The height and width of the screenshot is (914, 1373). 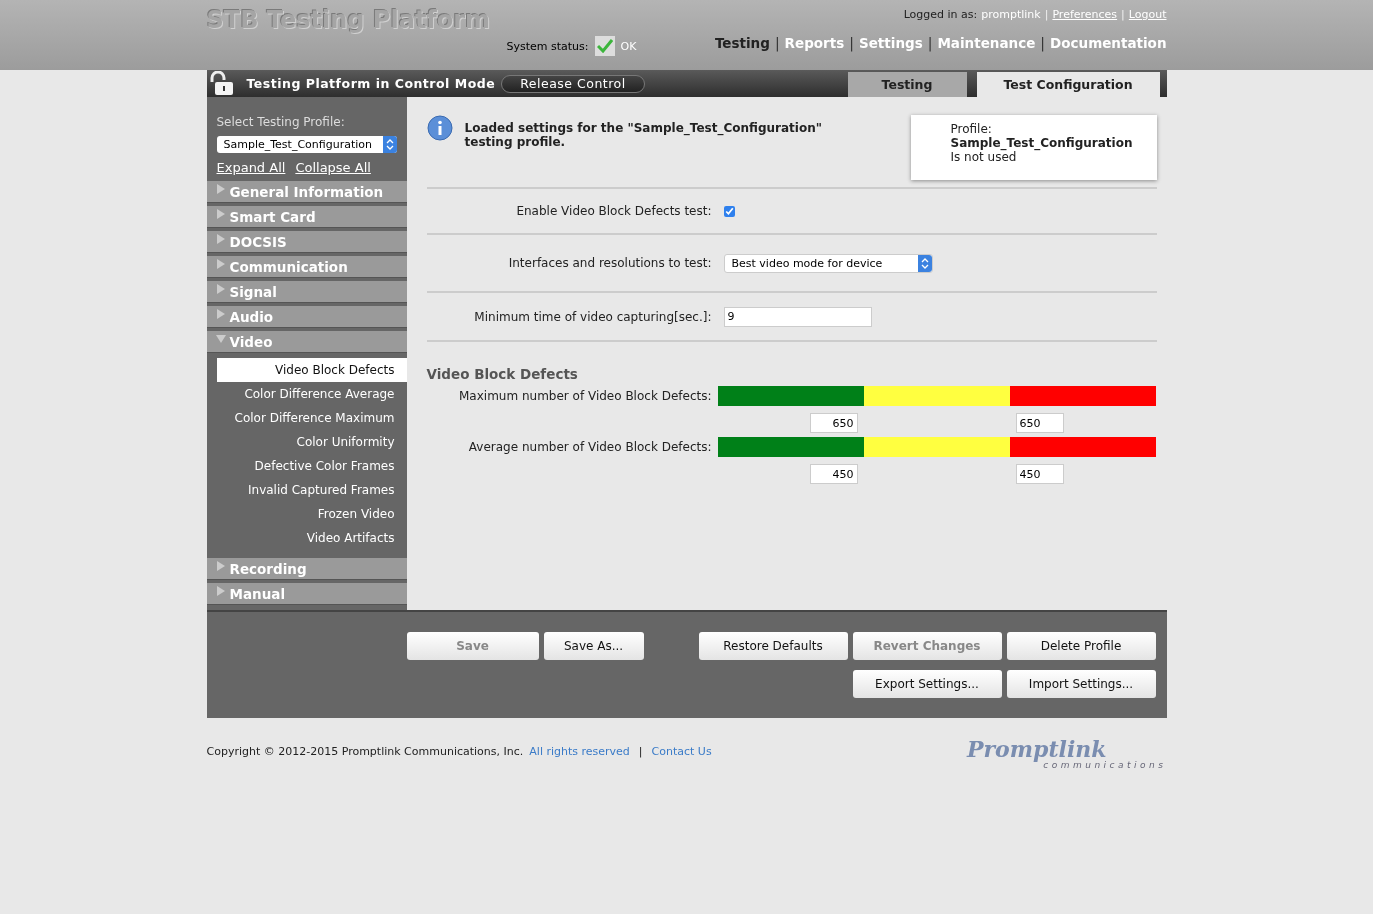 I want to click on info-icon, so click(x=439, y=128).